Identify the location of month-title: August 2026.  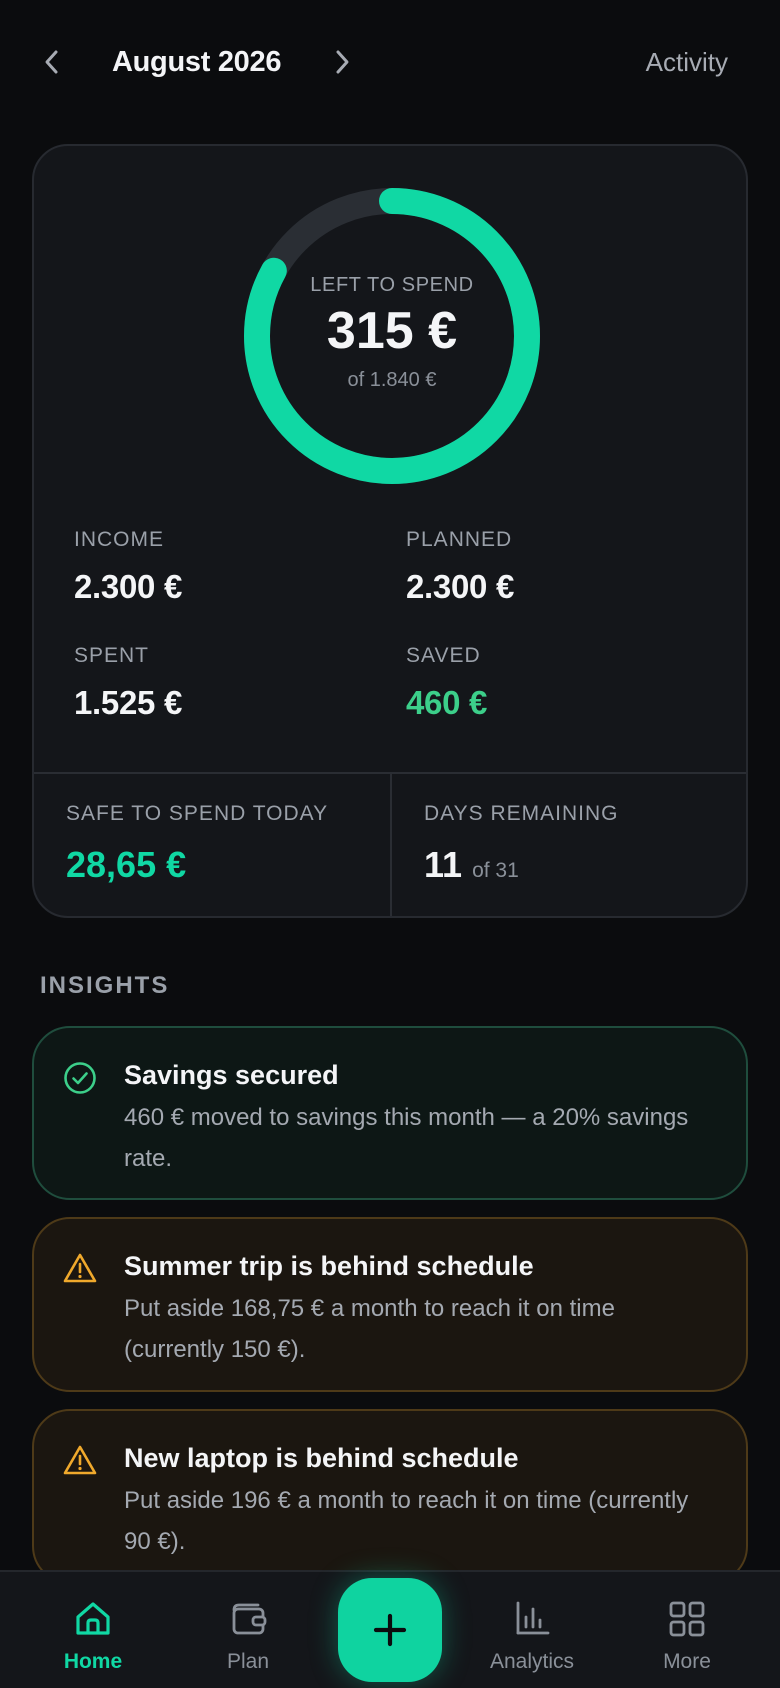
(197, 62).